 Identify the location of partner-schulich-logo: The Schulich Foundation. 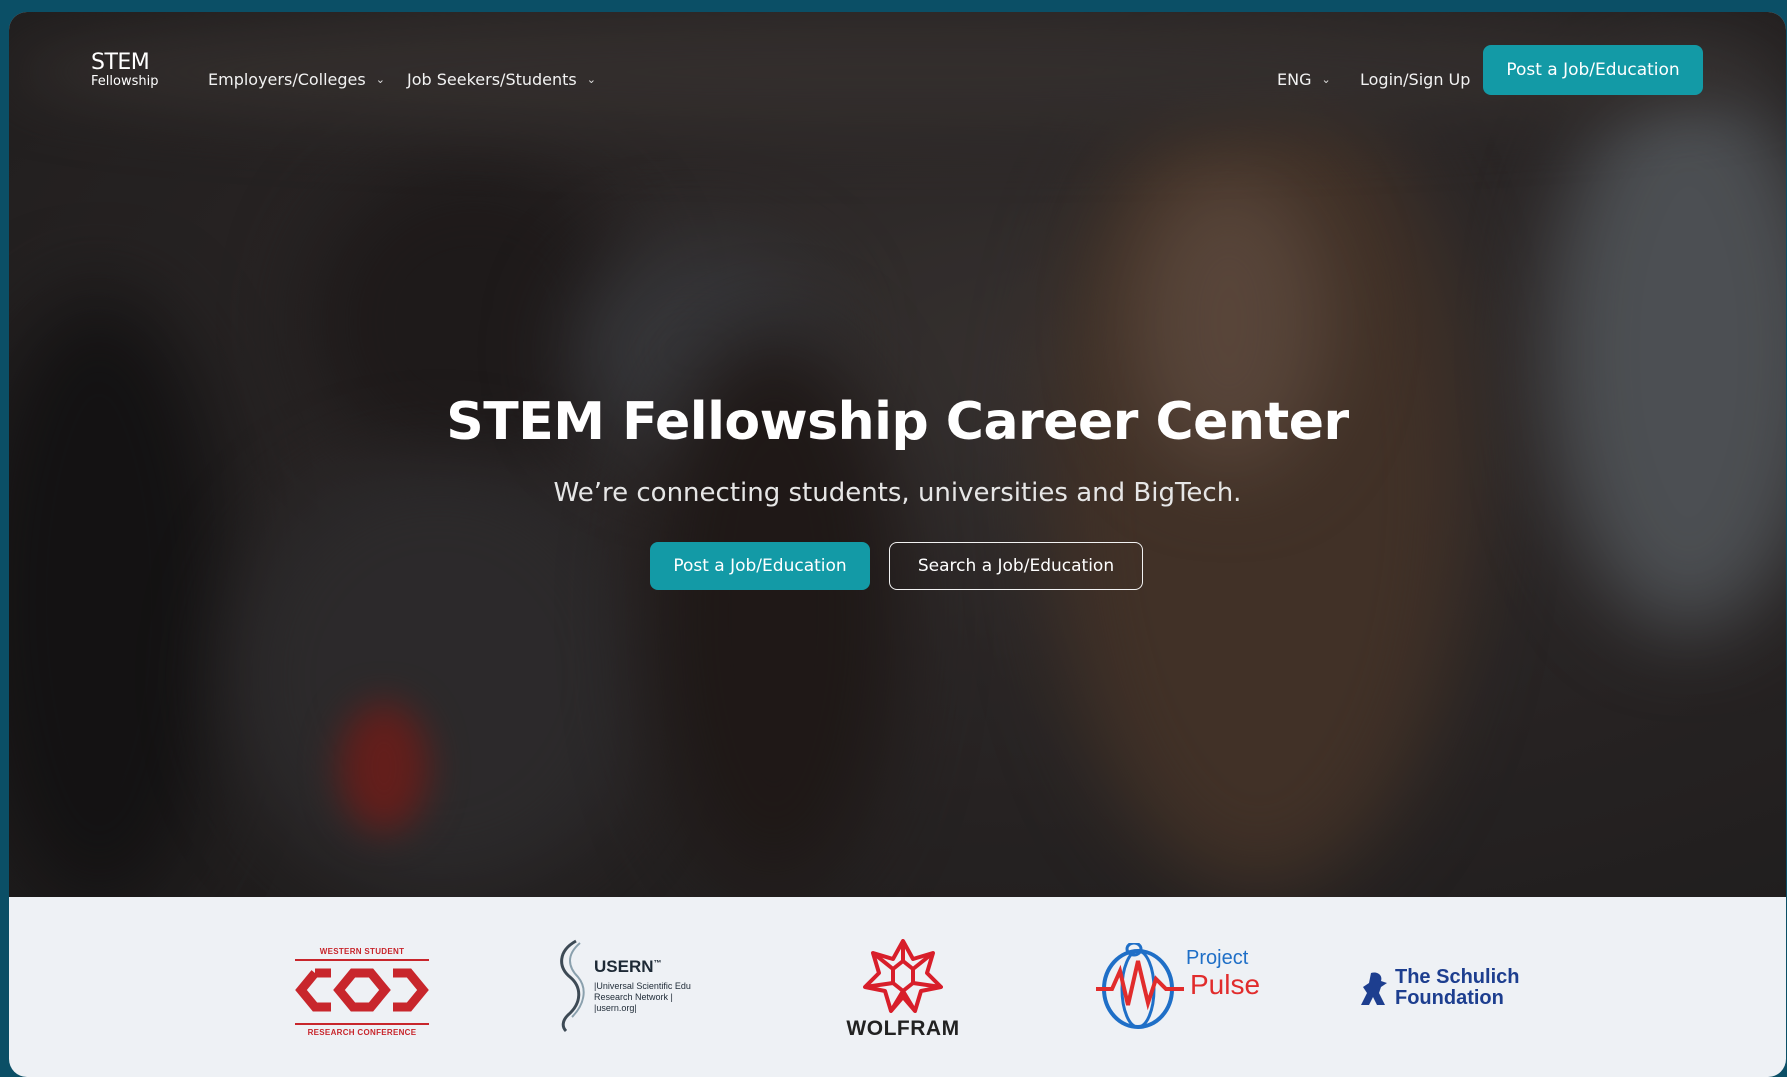
(1454, 990).